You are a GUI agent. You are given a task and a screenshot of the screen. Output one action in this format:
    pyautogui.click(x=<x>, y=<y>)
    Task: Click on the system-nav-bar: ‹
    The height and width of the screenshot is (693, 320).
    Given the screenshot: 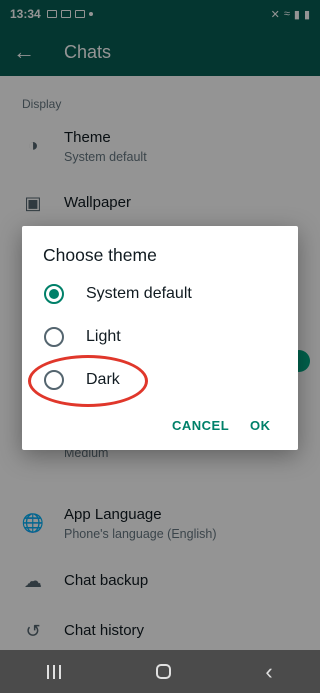 What is the action you would take?
    pyautogui.click(x=160, y=671)
    